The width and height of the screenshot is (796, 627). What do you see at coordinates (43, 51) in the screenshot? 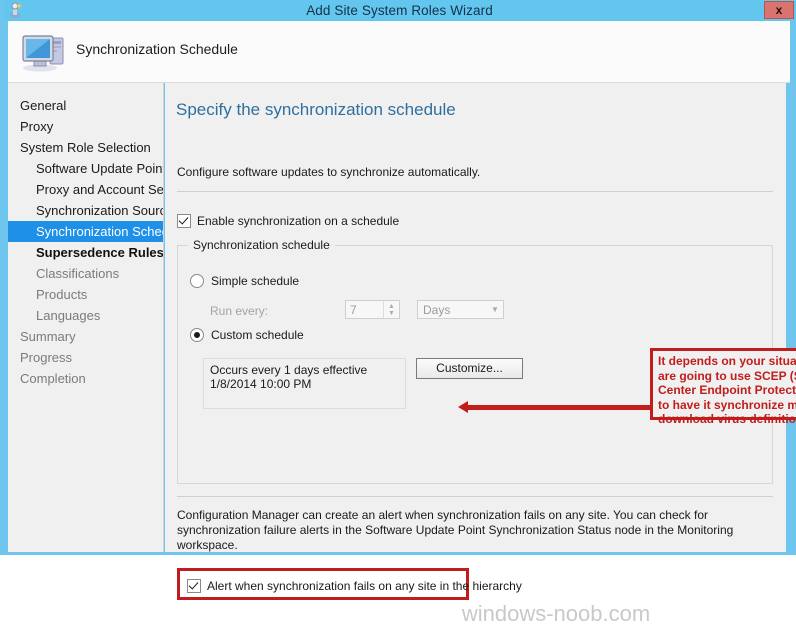
I see `computer-icon` at bounding box center [43, 51].